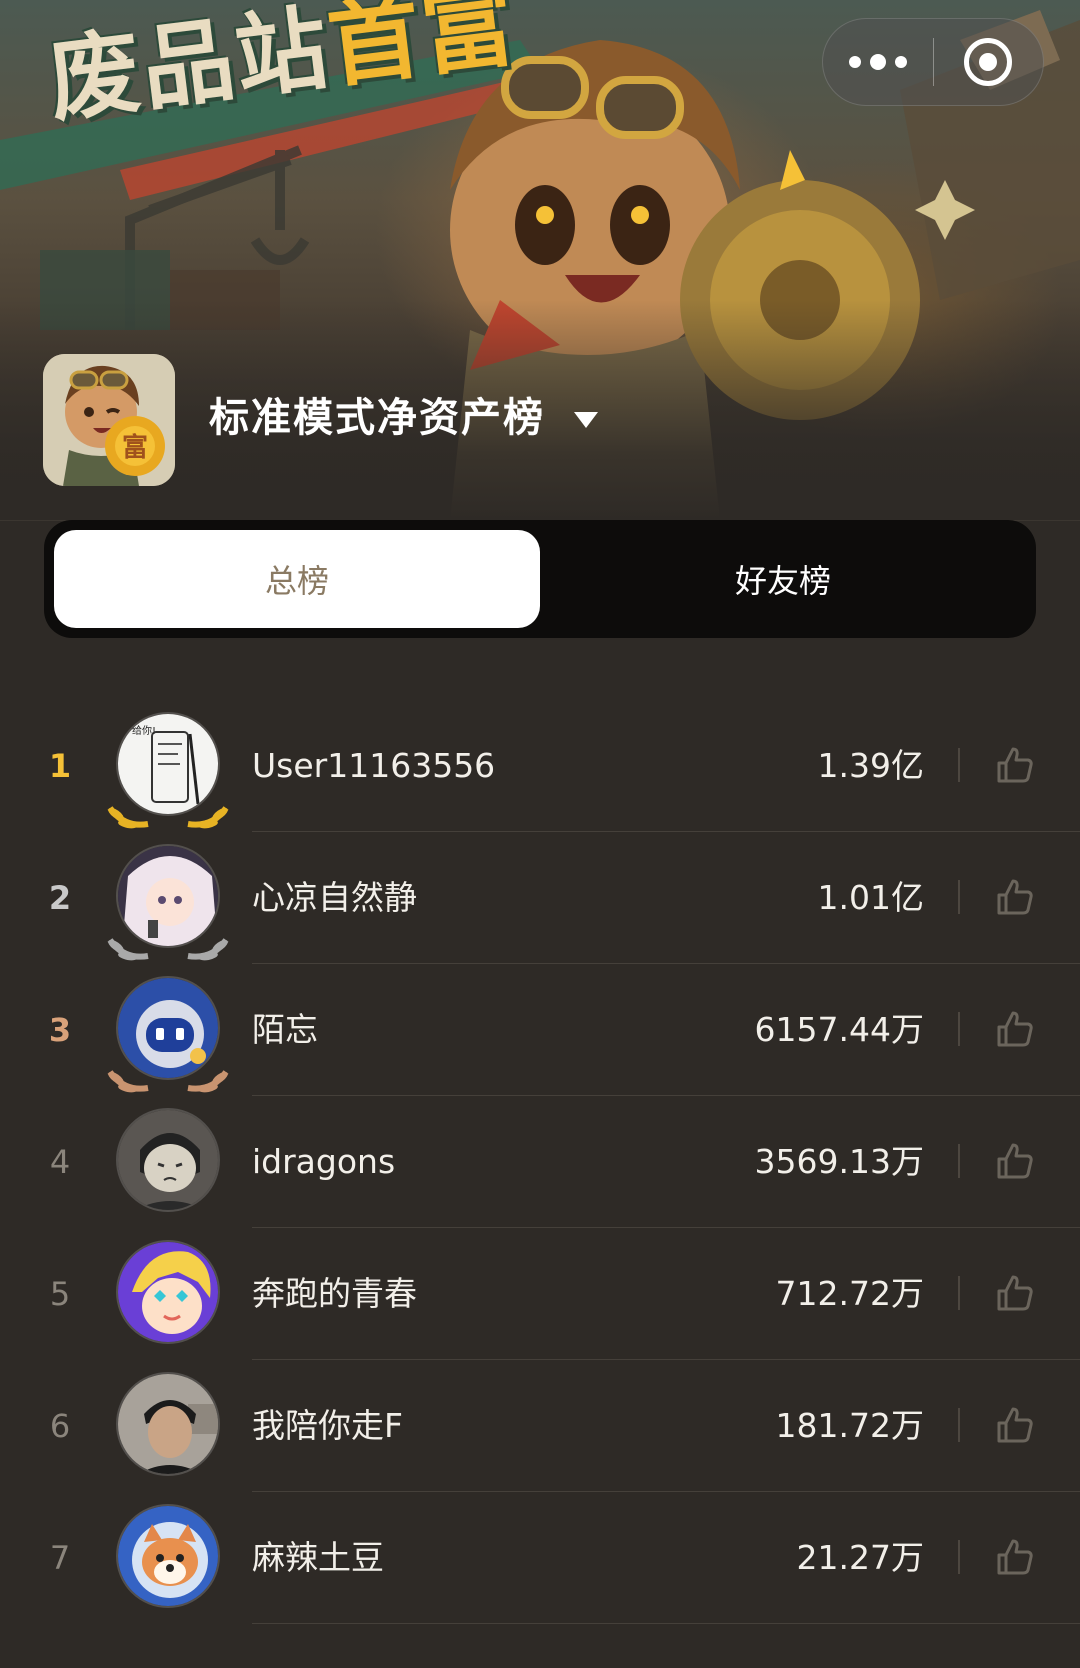 The width and height of the screenshot is (1080, 1668). I want to click on rank-number: 6, so click(60, 1426).